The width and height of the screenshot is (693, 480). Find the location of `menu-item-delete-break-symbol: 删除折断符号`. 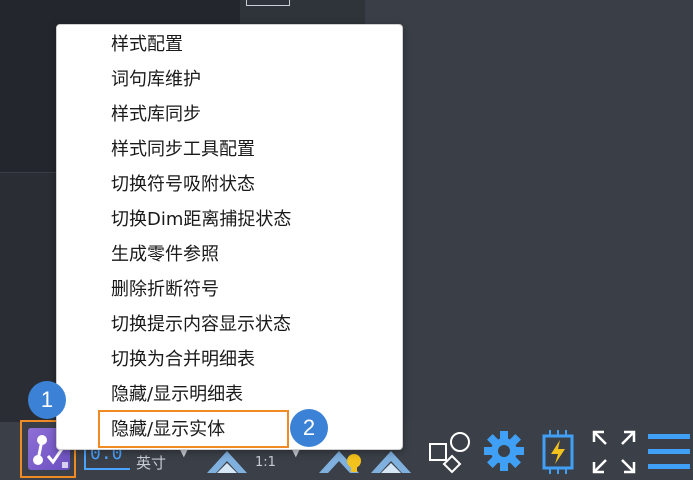

menu-item-delete-break-symbol: 删除折断符号 is located at coordinates (165, 290).